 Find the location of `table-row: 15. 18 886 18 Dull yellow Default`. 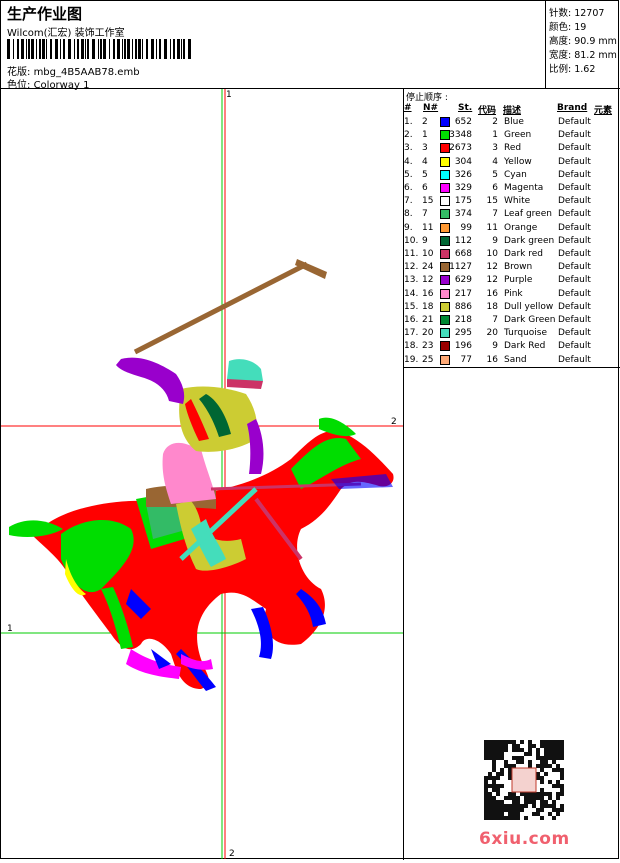

table-row: 15. 18 886 18 Dull yellow Default is located at coordinates (512, 308).